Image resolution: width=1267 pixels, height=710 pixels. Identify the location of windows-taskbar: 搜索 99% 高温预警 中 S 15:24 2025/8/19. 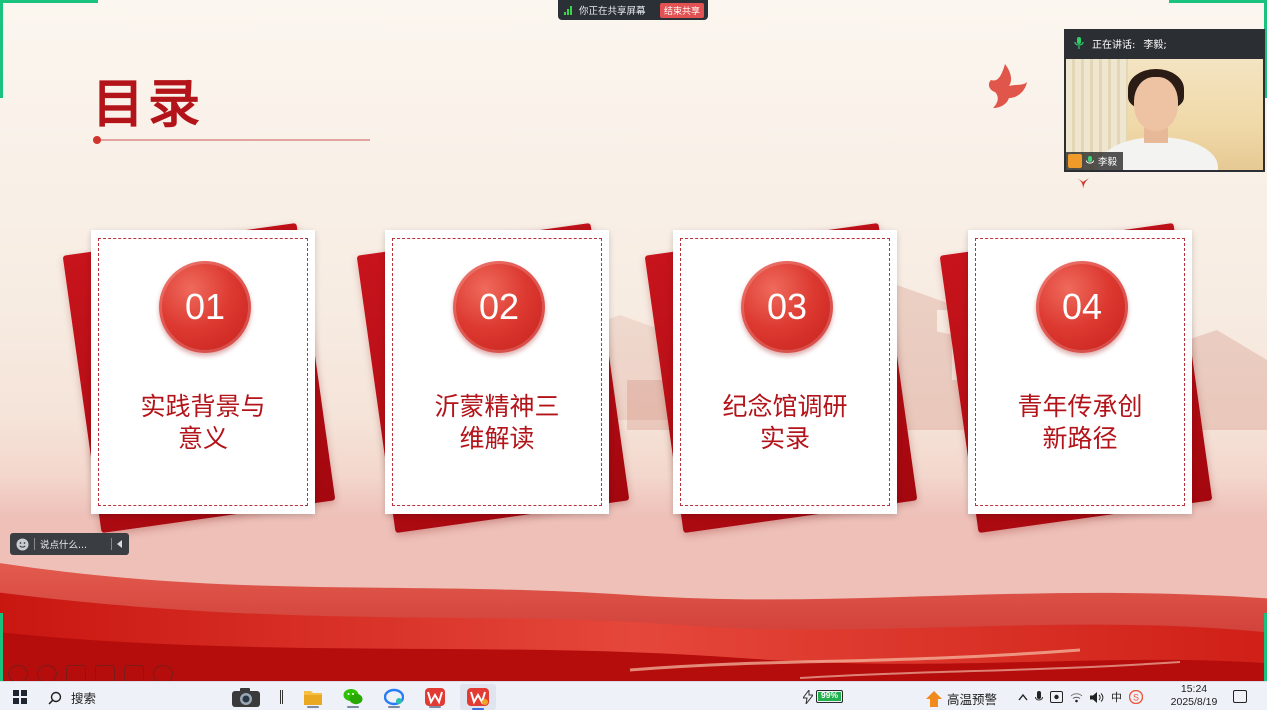
(633, 695).